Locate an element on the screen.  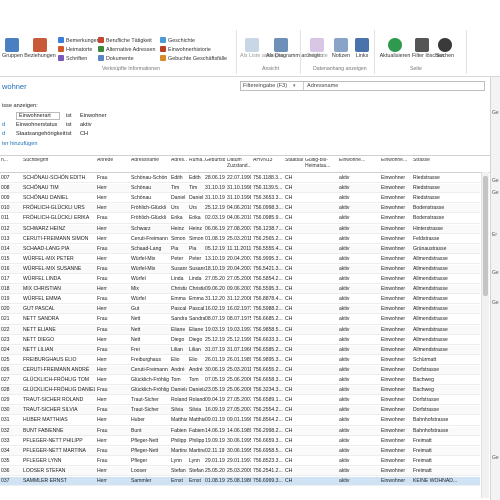
geschichte-button: Geschichte is located at coordinates (177, 41).